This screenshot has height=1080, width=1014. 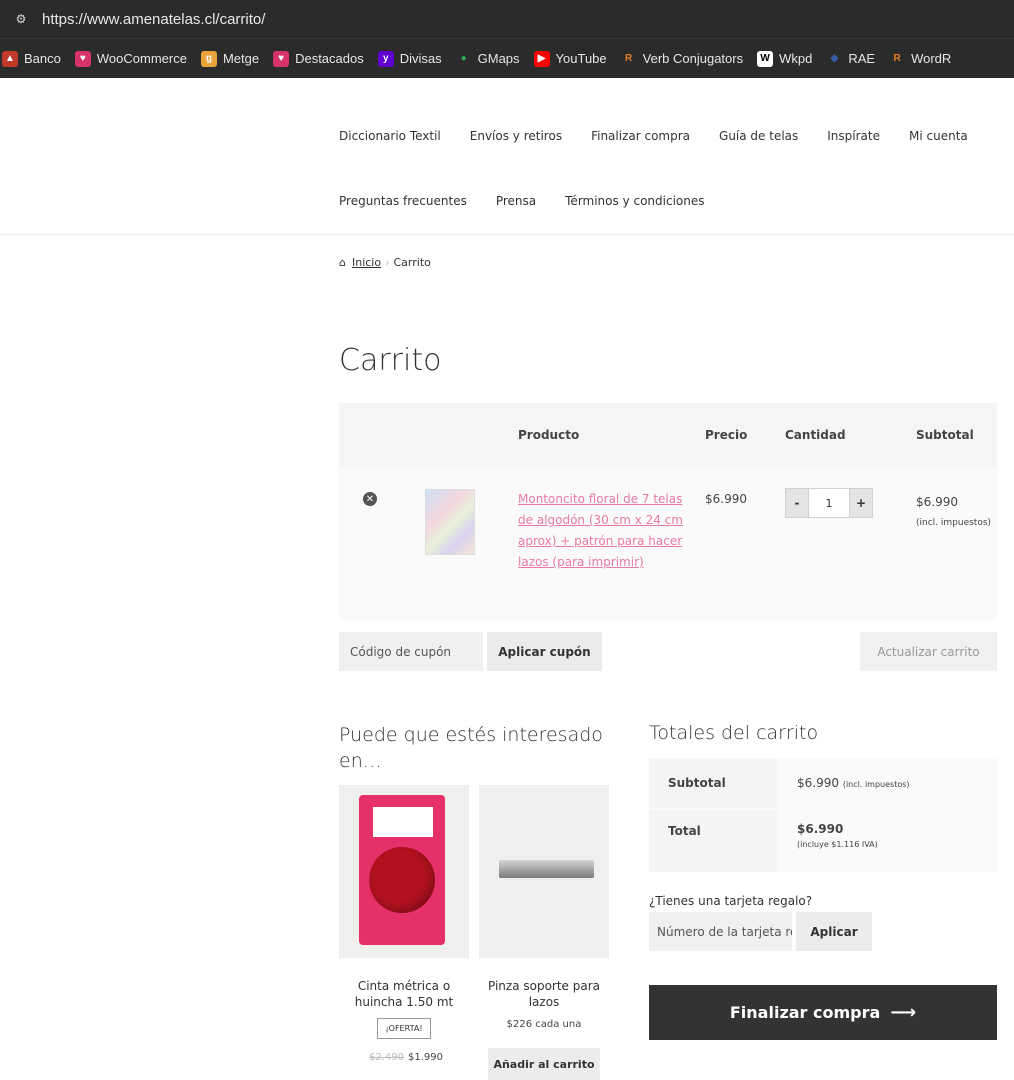 What do you see at coordinates (208, 58) in the screenshot?
I see `gencat-icon: g` at bounding box center [208, 58].